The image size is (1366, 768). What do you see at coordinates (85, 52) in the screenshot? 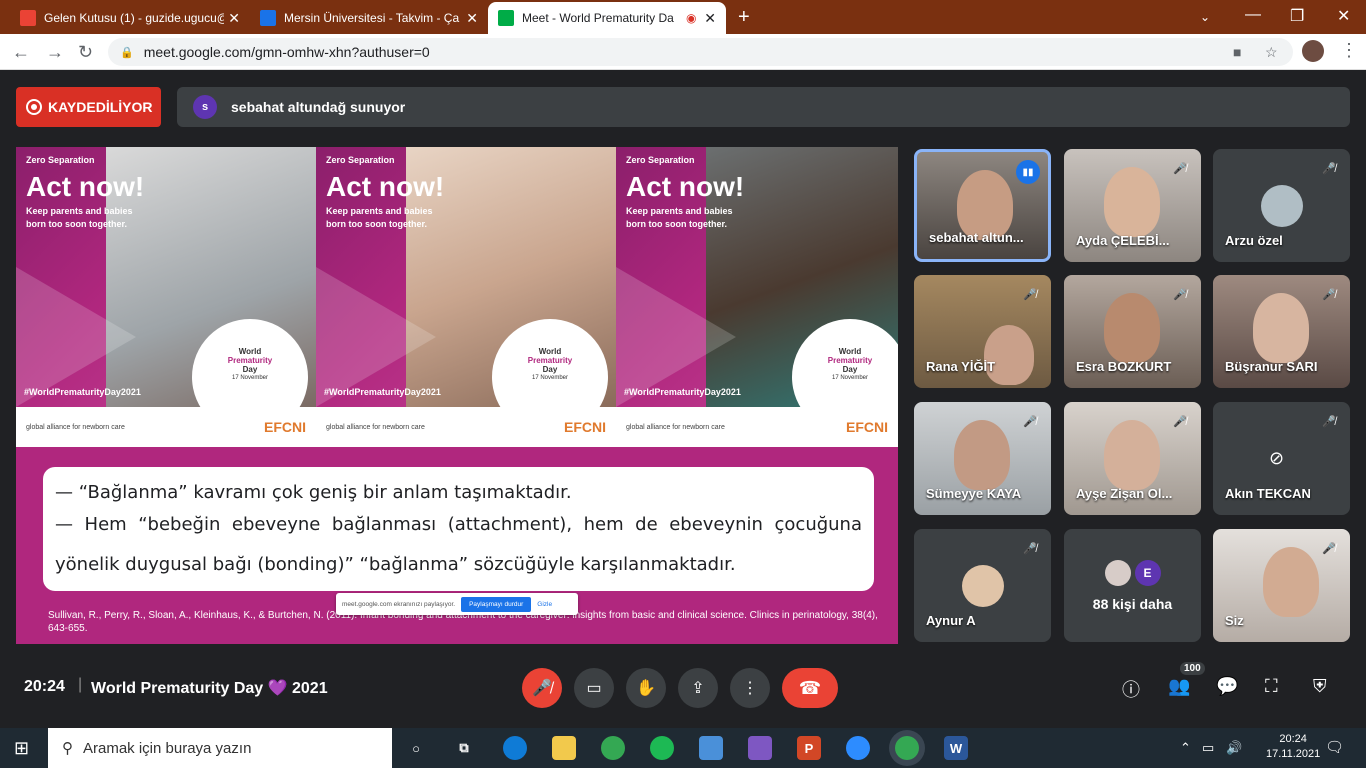
I see `reload-icon: ↻` at bounding box center [85, 52].